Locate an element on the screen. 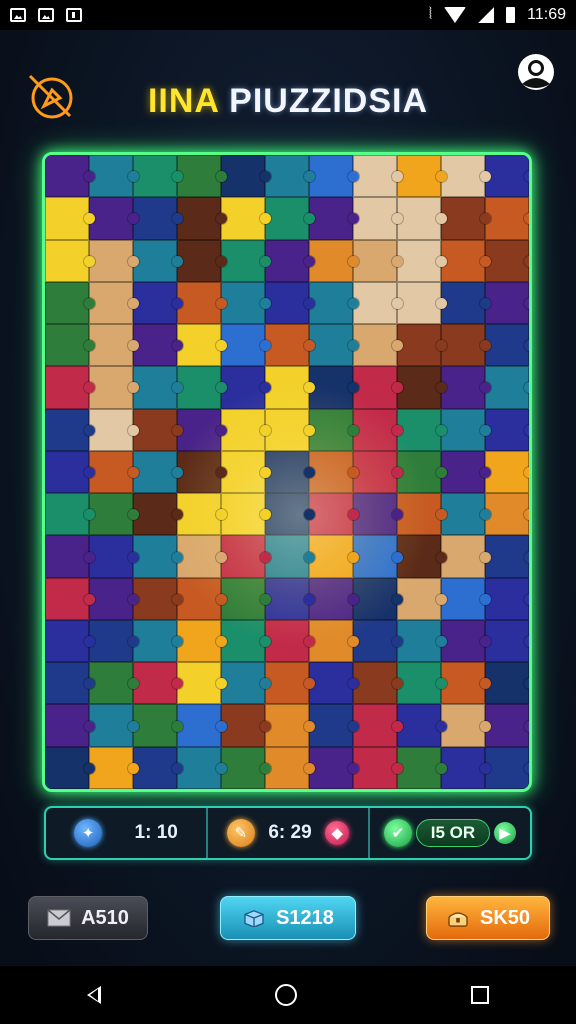 This screenshot has height=1024, width=576. gem-icon: ◆ is located at coordinates (337, 833).